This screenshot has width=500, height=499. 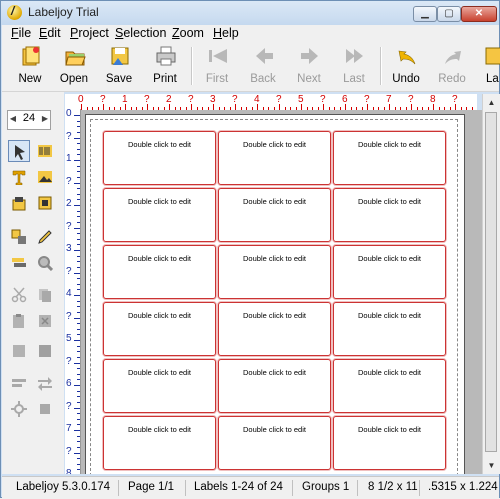 I want to click on align-tool-icon, so click(x=19, y=351).